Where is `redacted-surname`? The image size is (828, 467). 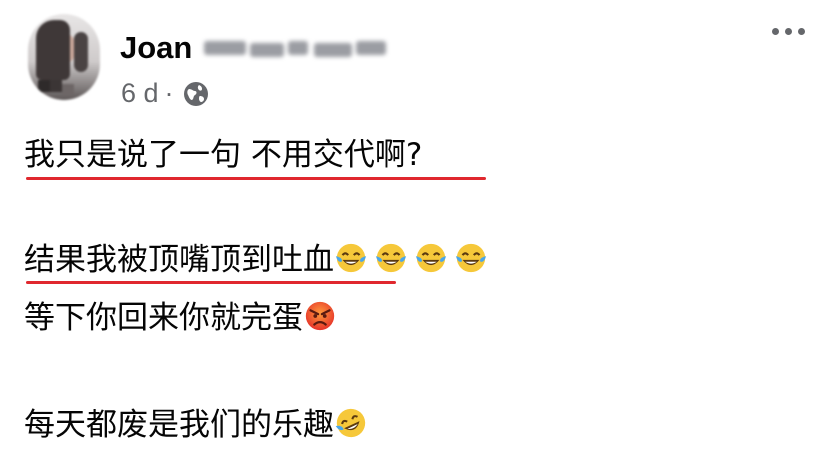 redacted-surname is located at coordinates (296, 48).